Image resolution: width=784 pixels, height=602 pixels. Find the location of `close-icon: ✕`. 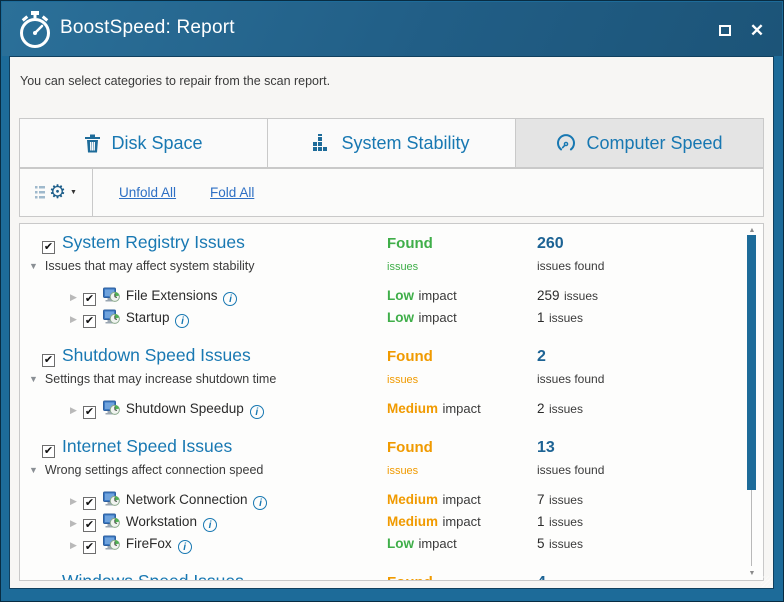

close-icon: ✕ is located at coordinates (757, 30).